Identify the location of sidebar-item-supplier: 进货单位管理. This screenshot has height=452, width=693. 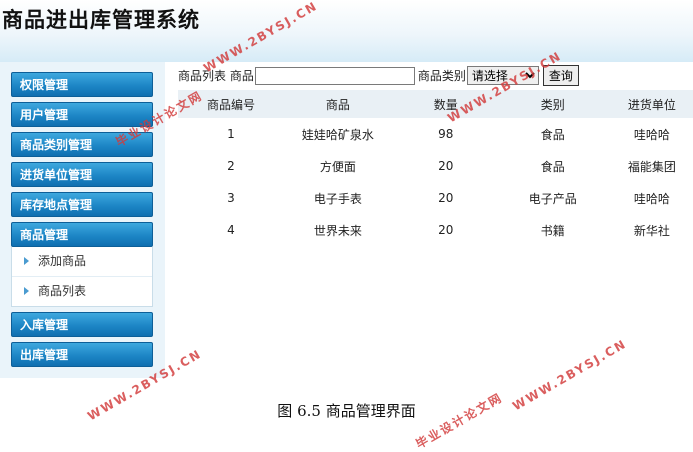
(82, 174).